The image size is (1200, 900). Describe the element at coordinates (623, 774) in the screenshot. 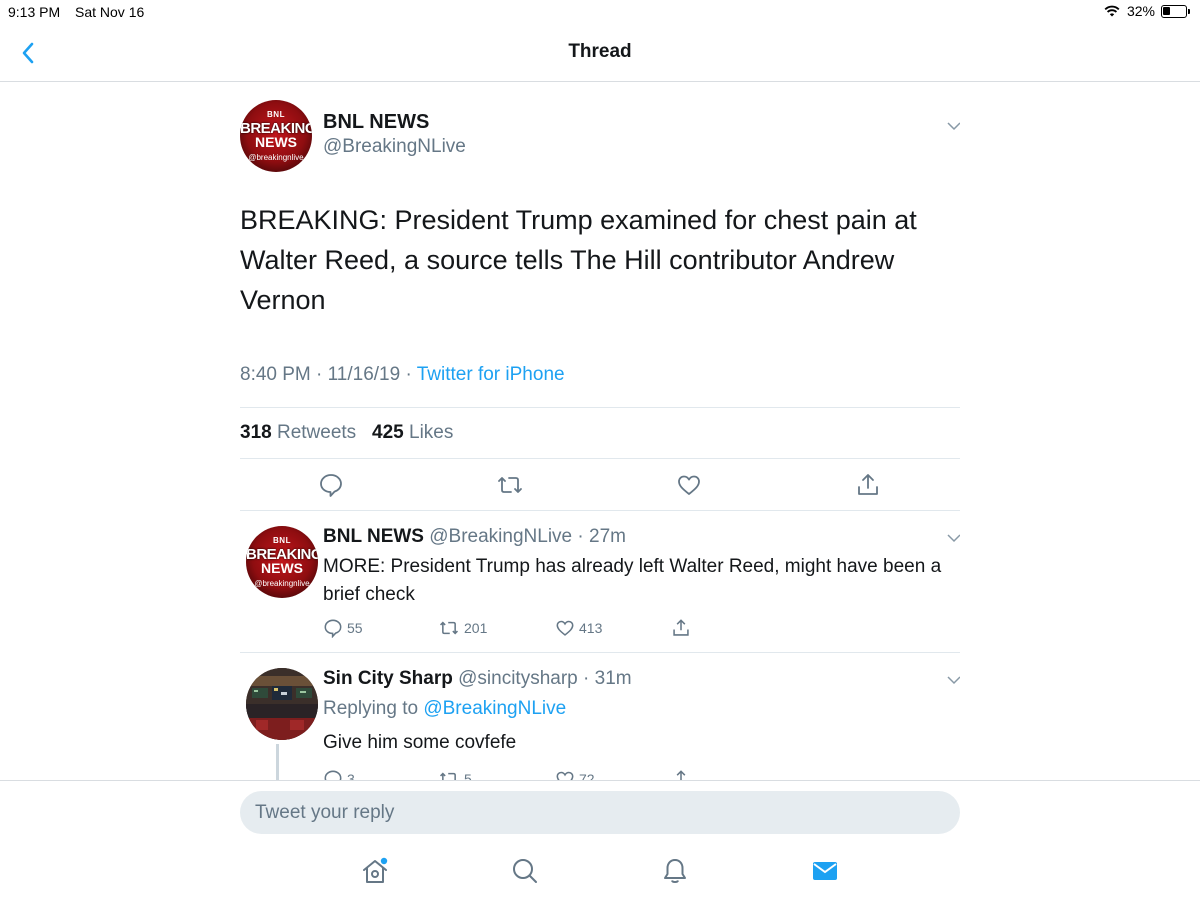

I see `reply-actions: 3 5 72` at that location.